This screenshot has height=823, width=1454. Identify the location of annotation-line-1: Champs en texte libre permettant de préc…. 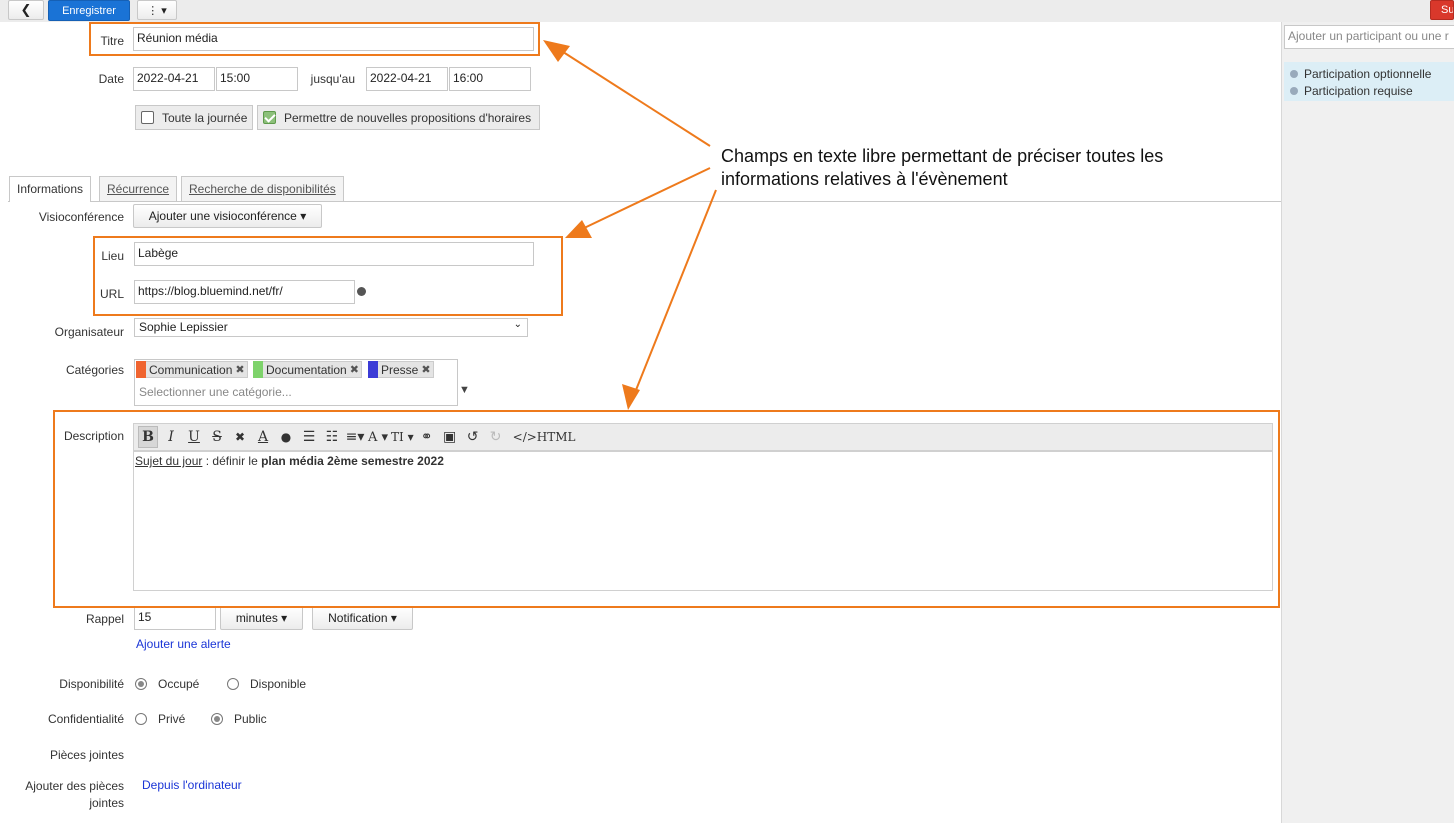
(942, 156).